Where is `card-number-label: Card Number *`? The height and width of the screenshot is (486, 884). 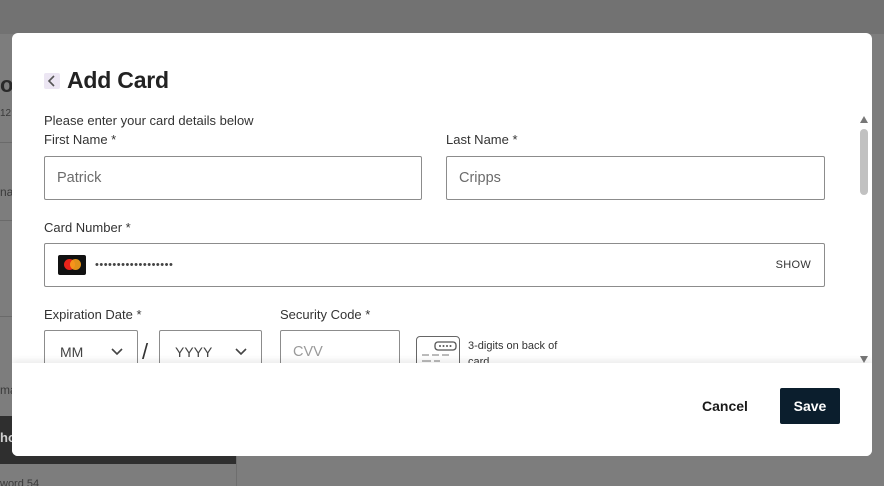
card-number-label: Card Number * is located at coordinates (87, 227).